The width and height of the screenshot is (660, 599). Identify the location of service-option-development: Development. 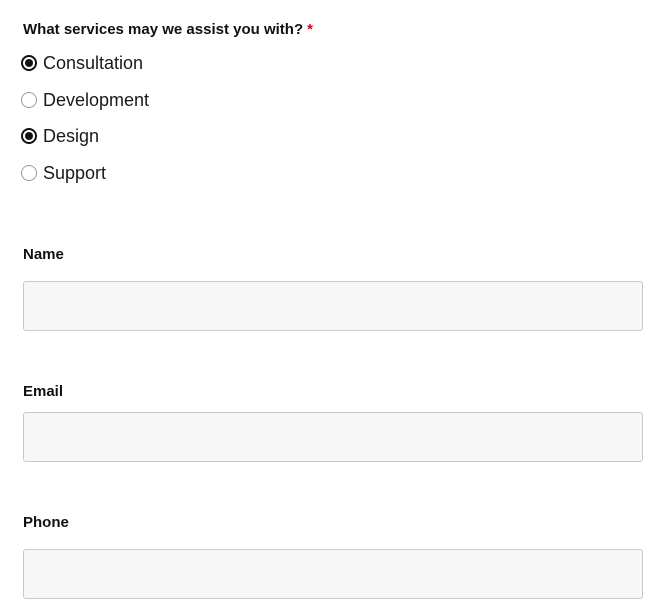
(85, 100).